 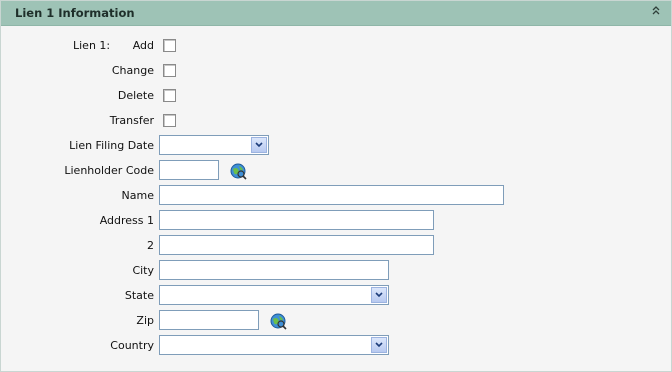 I want to click on panel-header: Lien 1 Information, so click(x=336, y=13).